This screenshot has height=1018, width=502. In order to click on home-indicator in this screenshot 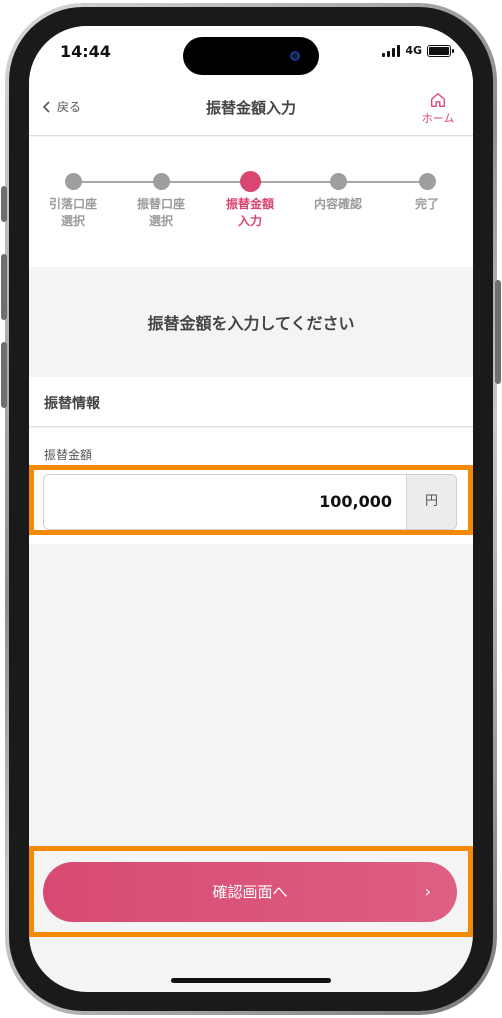, I will do `click(251, 980)`.